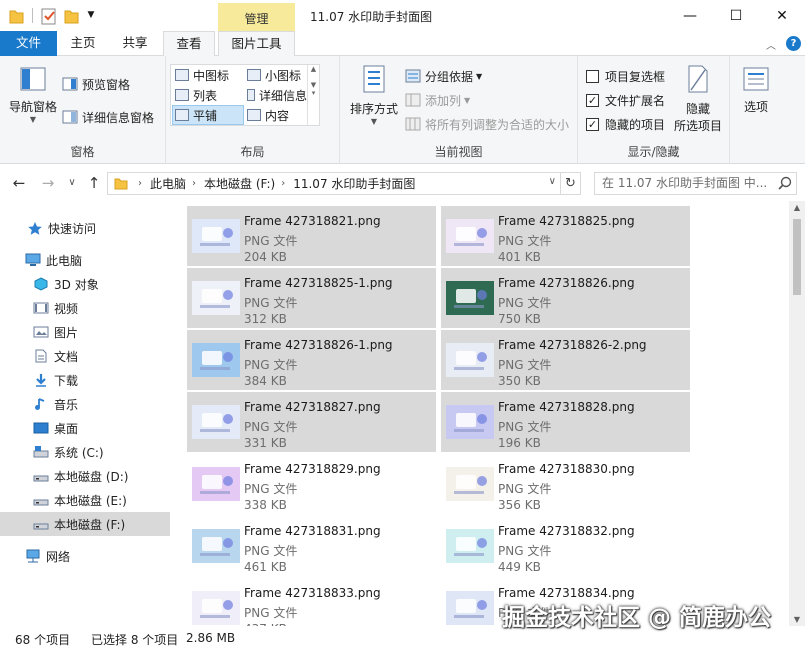  I want to click on chevron-down-icon: ∨, so click(552, 181).